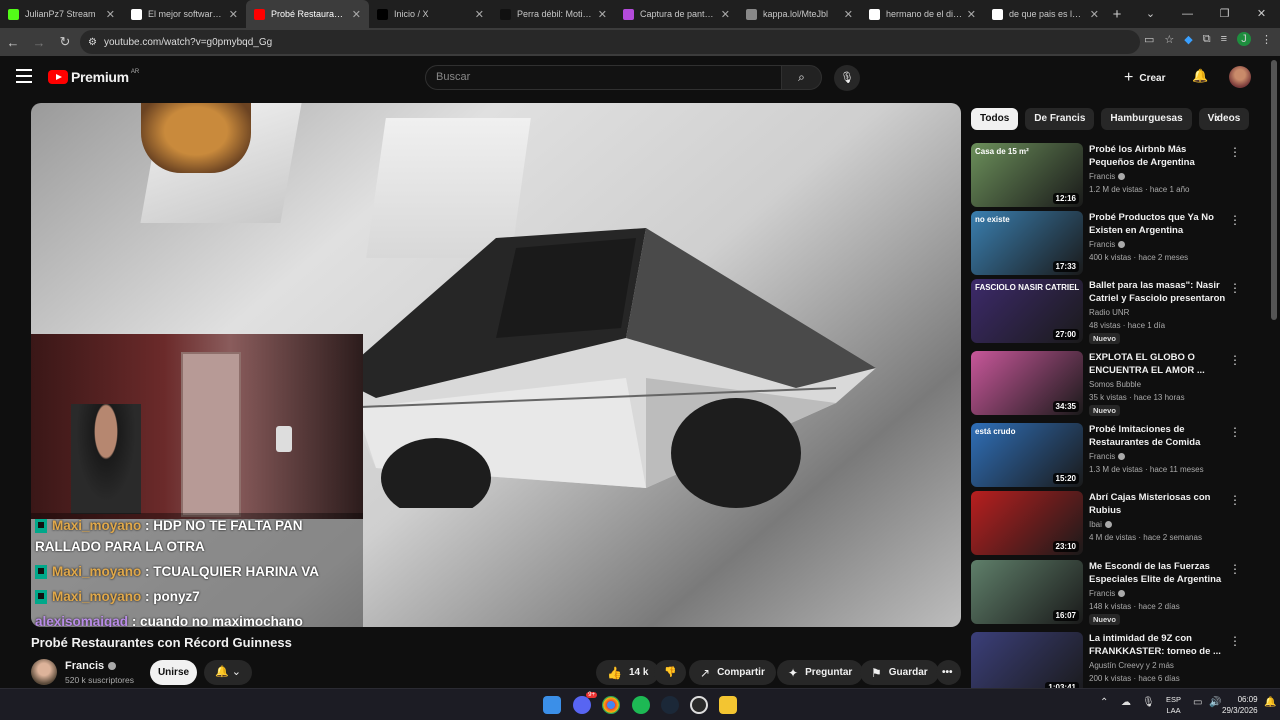  I want to click on cast-icon: ▭, so click(1149, 39).